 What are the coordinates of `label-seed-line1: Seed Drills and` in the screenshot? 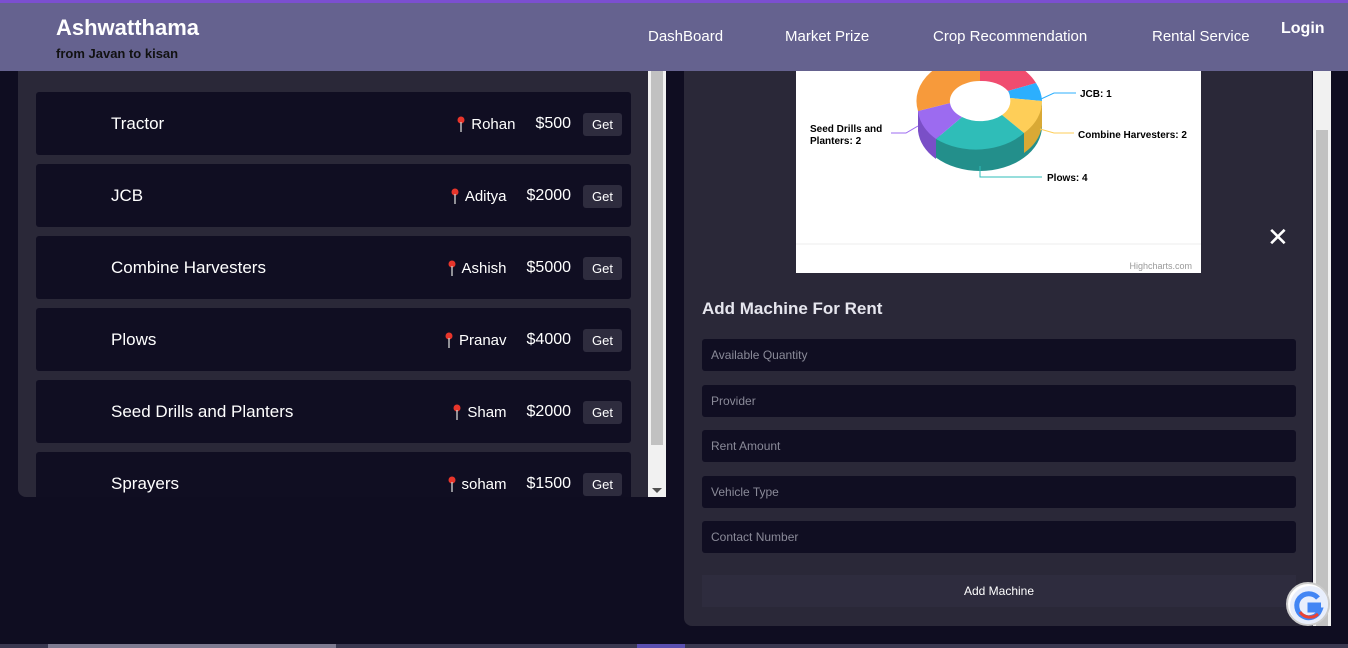 It's located at (846, 129).